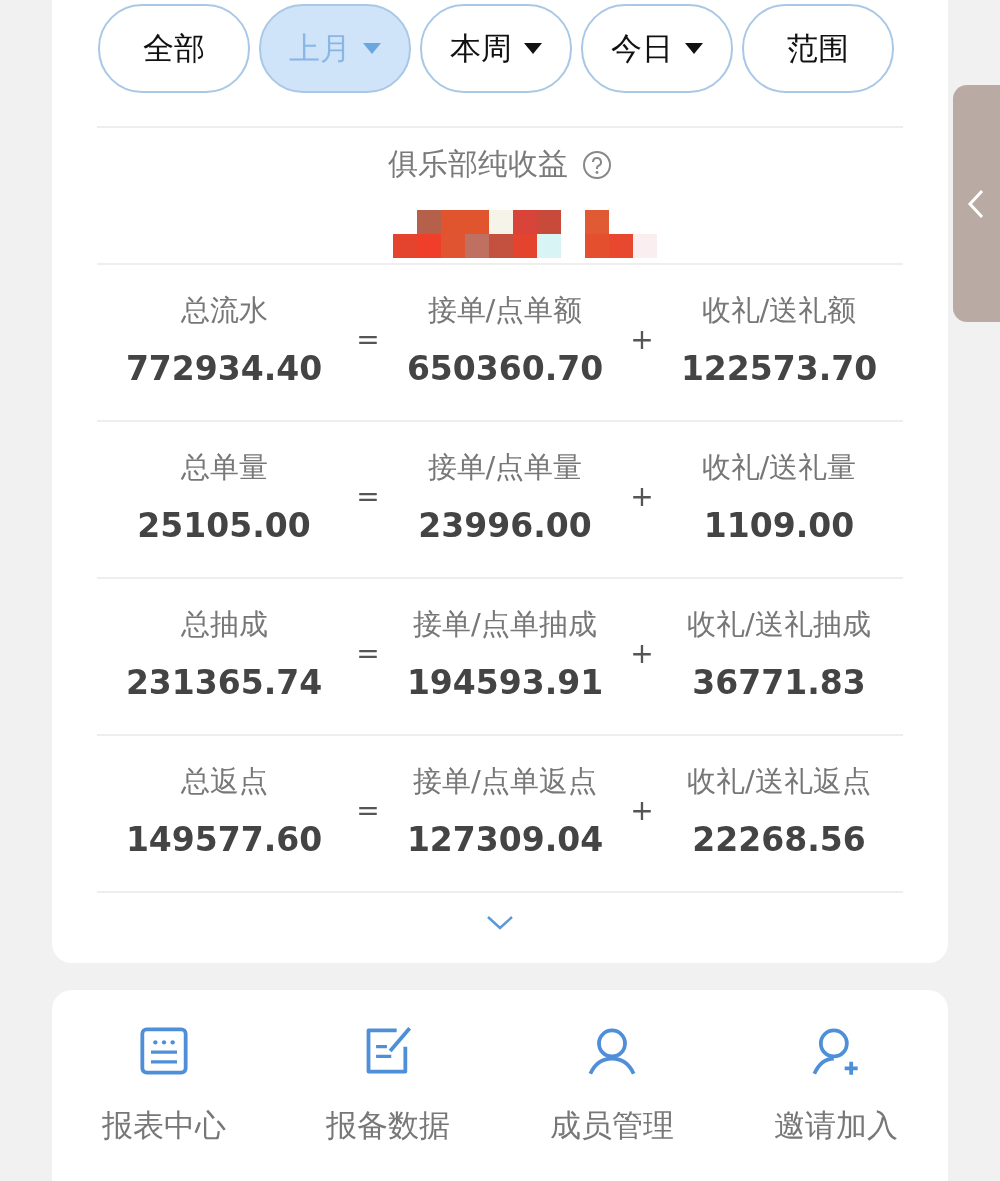 The width and height of the screenshot is (1000, 1181). What do you see at coordinates (779, 310) in the screenshot?
I see `metric-label: 收礼/送礼额` at bounding box center [779, 310].